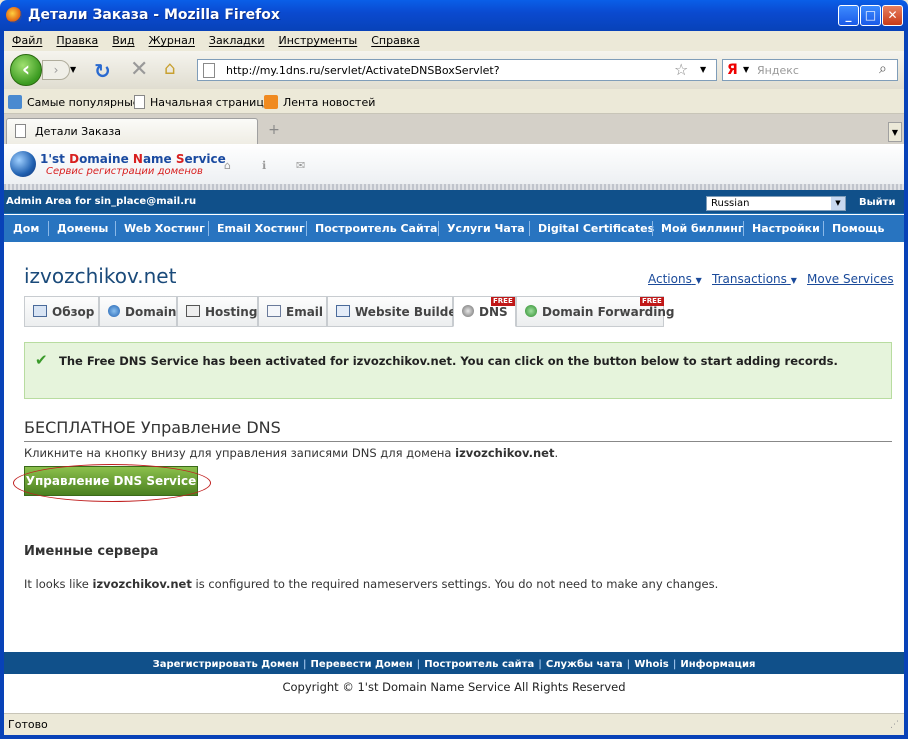 This screenshot has width=908, height=739. What do you see at coordinates (394, 311) in the screenshot?
I see `tab-website-builder: Website Builder` at bounding box center [394, 311].